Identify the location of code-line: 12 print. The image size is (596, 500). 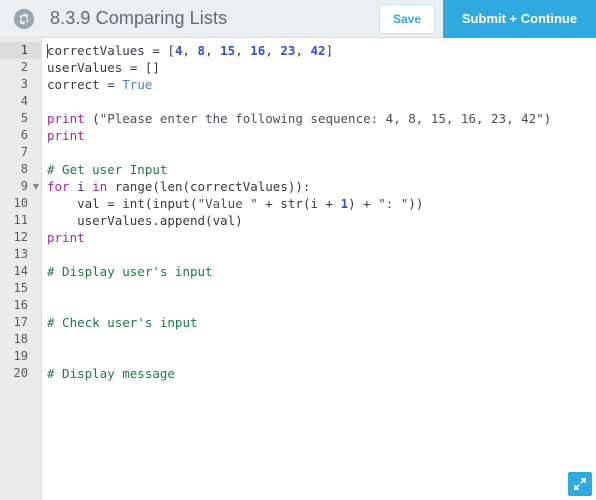
(298, 237).